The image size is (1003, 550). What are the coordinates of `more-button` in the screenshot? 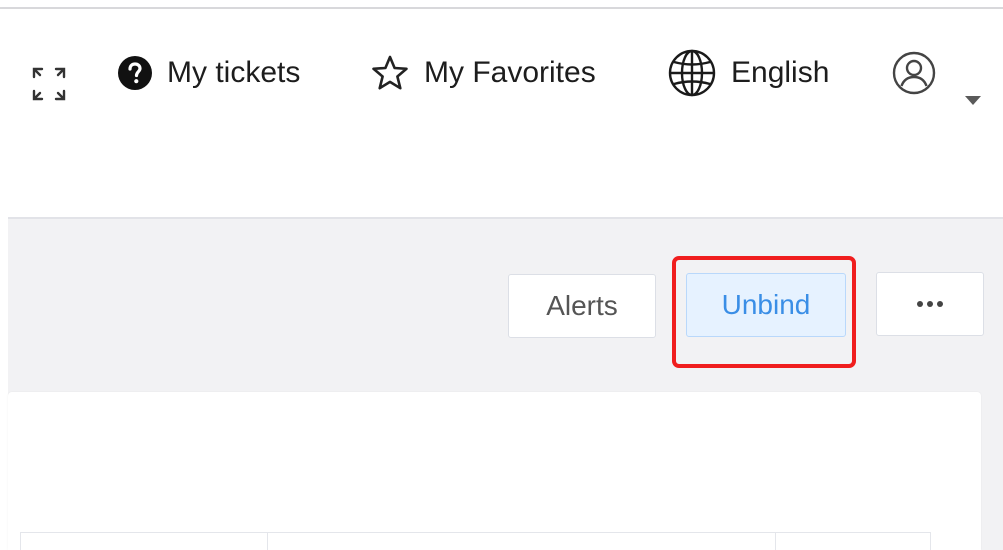 It's located at (930, 304).